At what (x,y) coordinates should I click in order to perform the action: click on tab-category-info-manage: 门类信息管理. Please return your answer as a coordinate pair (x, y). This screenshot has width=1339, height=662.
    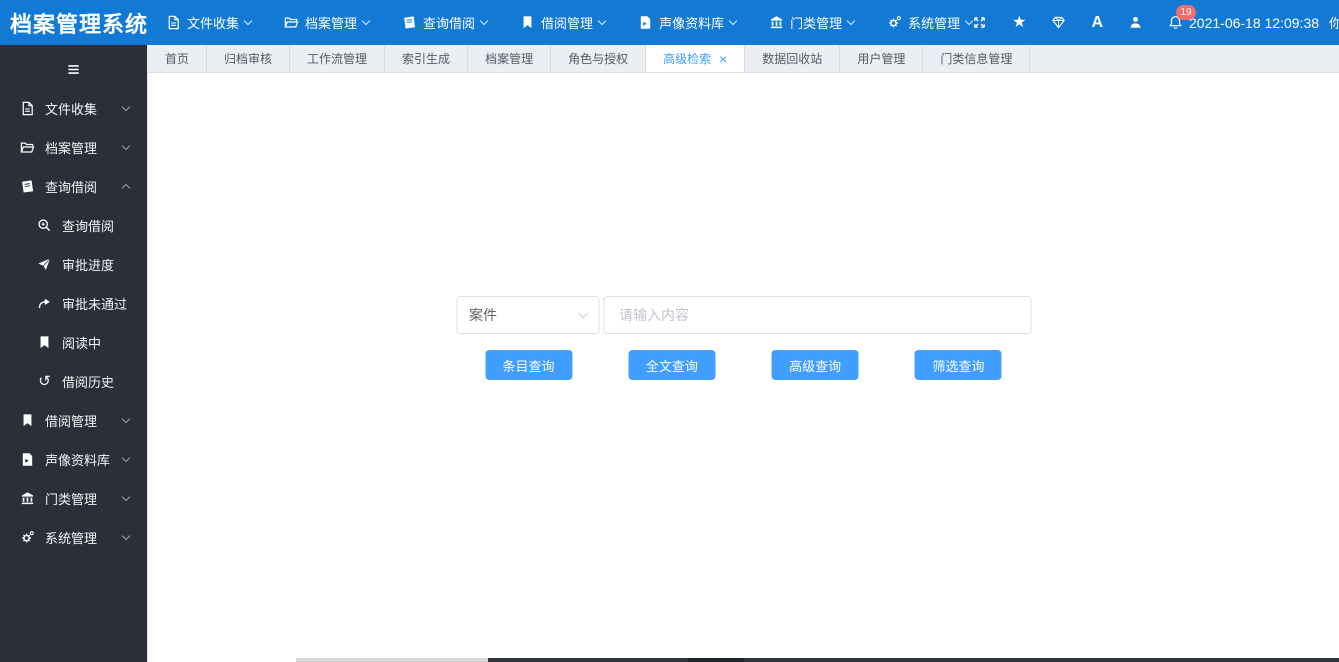
    Looking at the image, I should click on (977, 58).